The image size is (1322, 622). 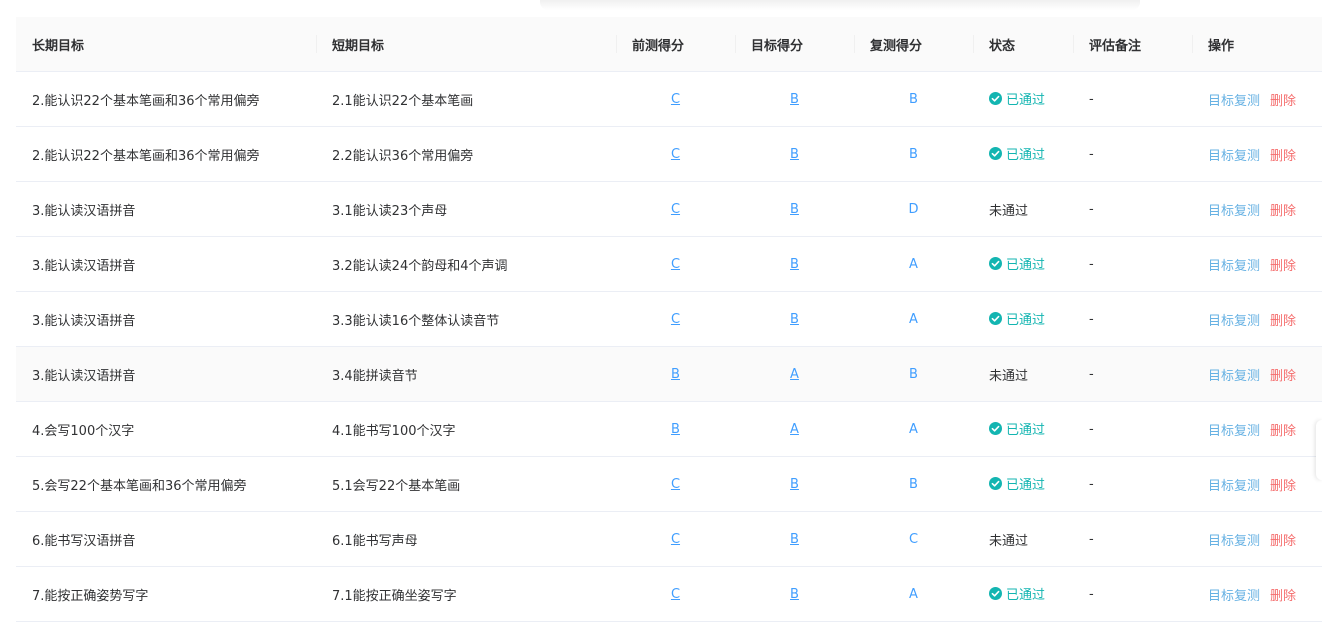 I want to click on header-re-score: 复测得分, so click(x=913, y=44).